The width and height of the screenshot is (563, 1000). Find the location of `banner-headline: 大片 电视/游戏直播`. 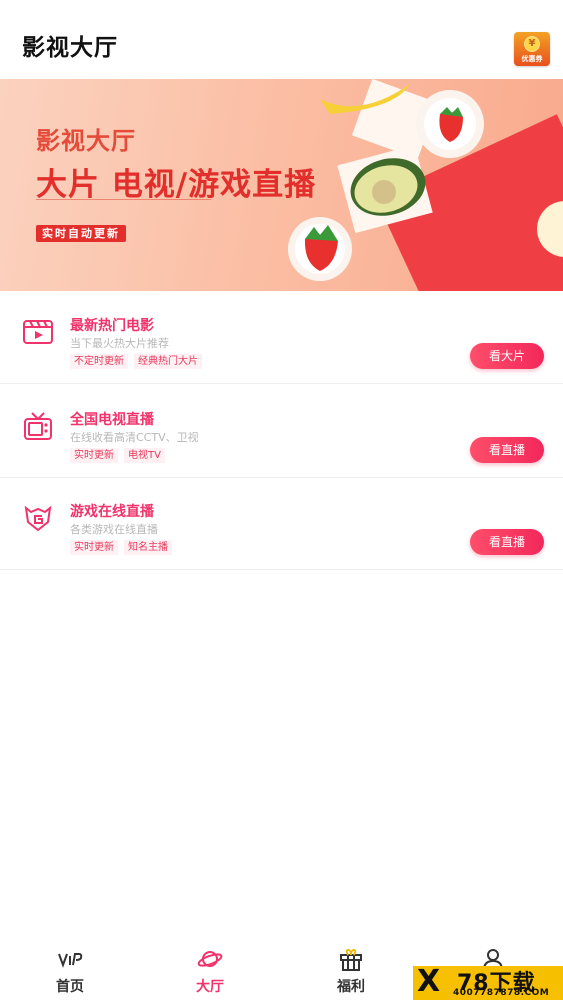

banner-headline: 大片 电视/游戏直播 is located at coordinates (176, 185).